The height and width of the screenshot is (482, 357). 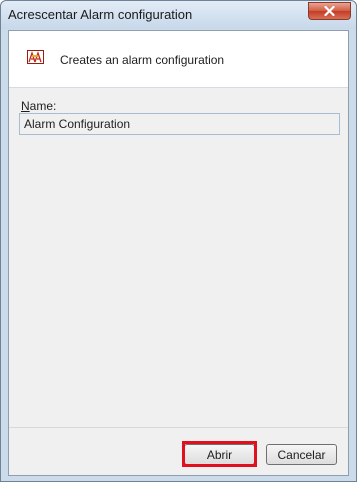 What do you see at coordinates (25, 106) in the screenshot?
I see `name-label-accelerator: N` at bounding box center [25, 106].